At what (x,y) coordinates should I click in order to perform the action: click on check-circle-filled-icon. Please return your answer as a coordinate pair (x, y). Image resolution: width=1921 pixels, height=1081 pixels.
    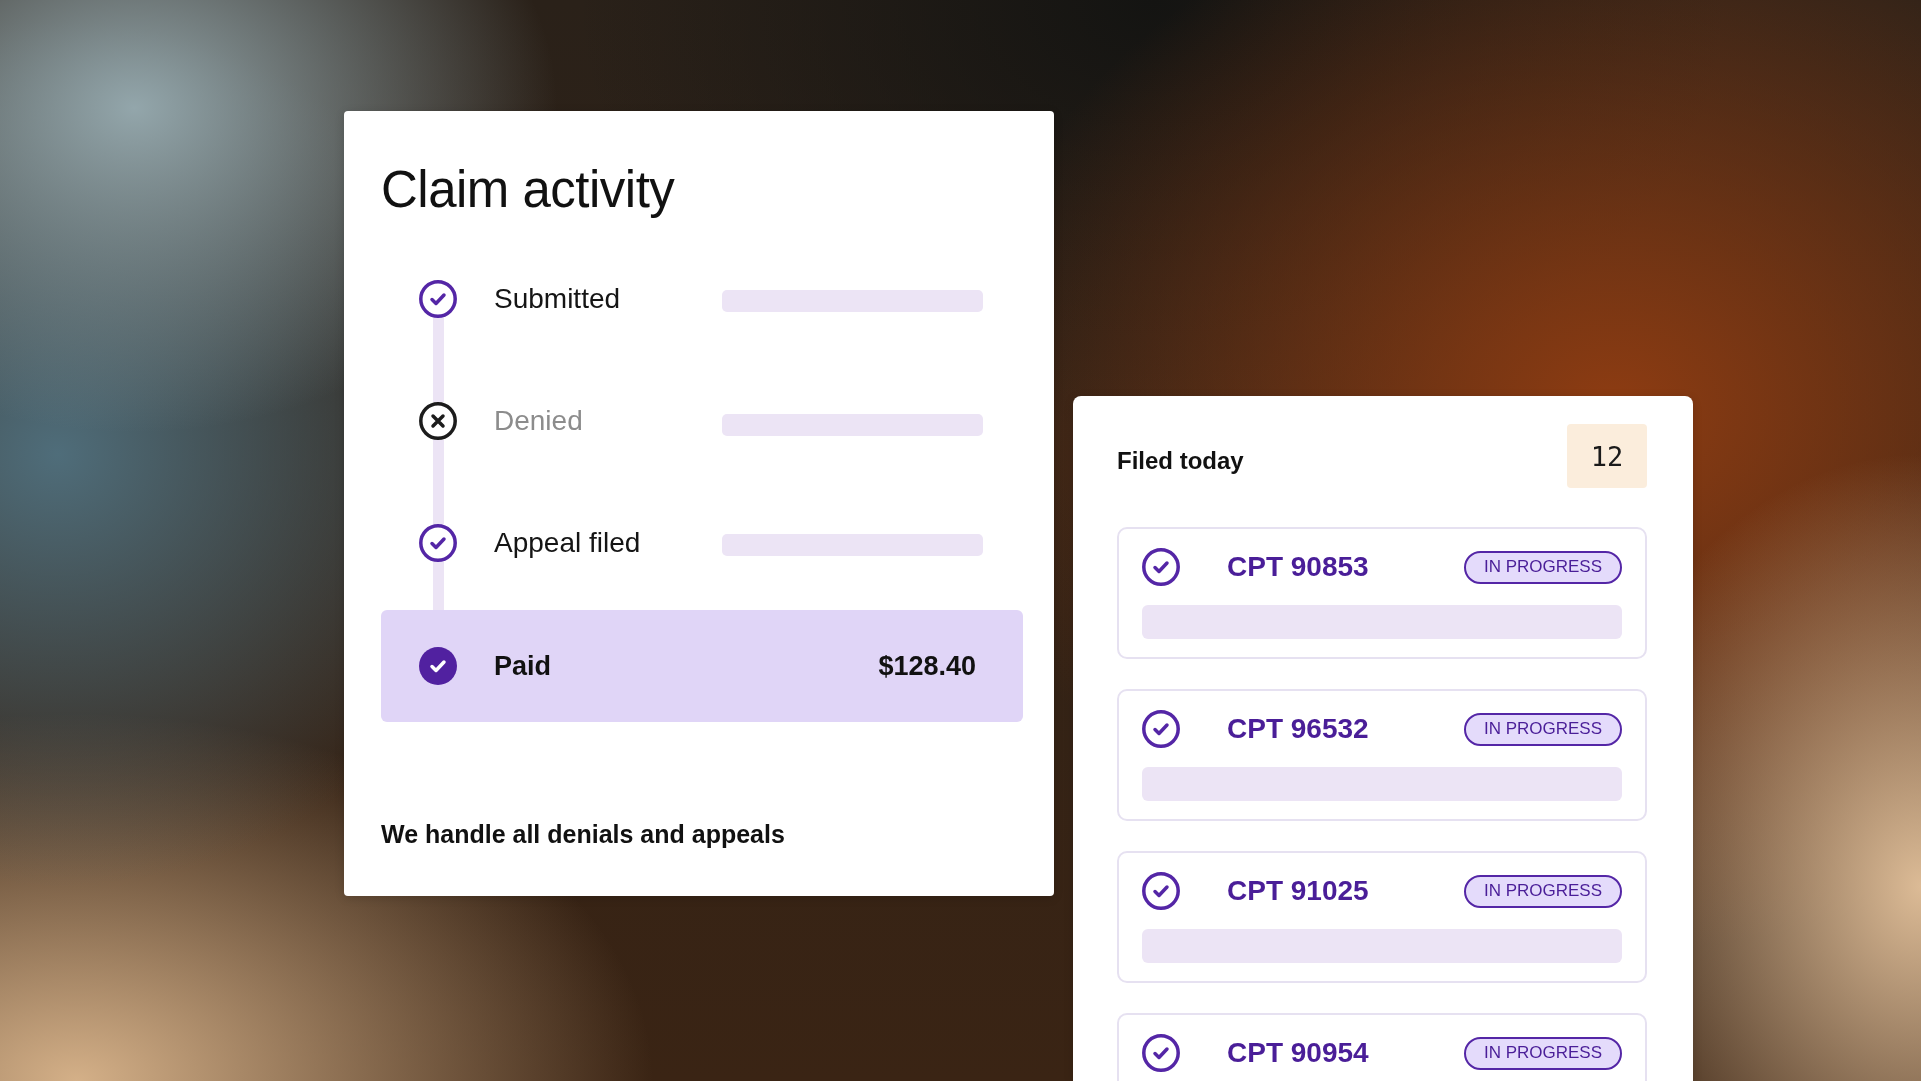
    Looking at the image, I should click on (438, 666).